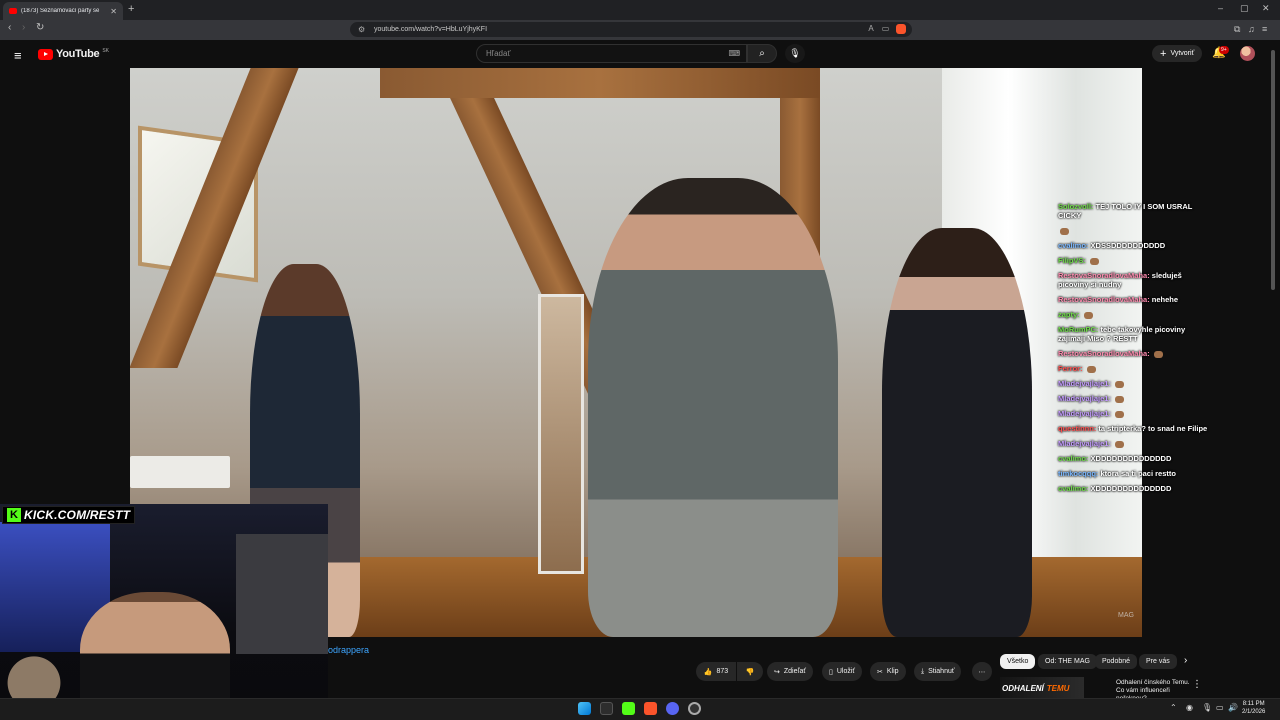 The width and height of the screenshot is (1280, 720). I want to click on browser-tab-bar, so click(640, 10).